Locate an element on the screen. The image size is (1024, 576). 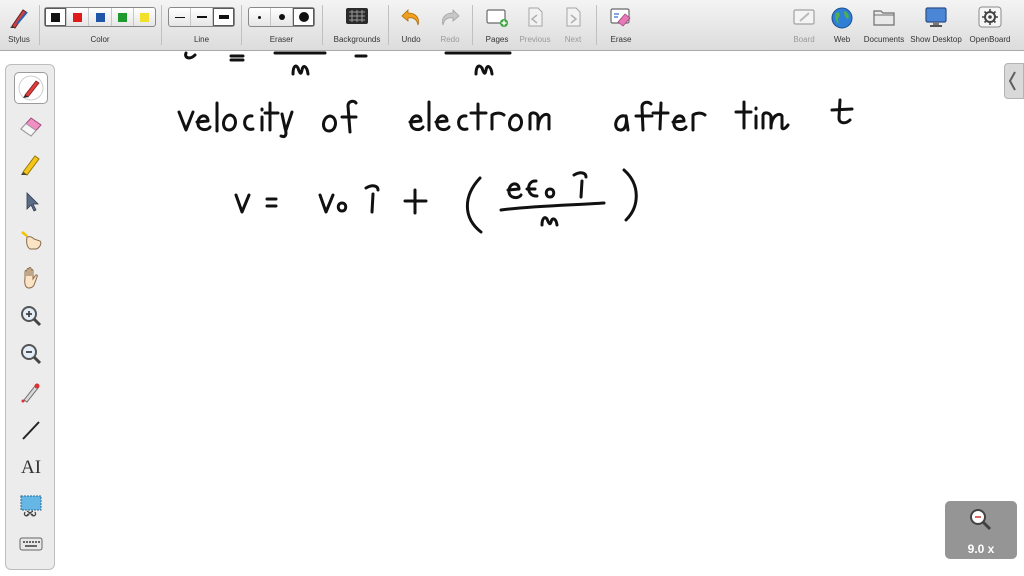
next-page-button: Next is located at coordinates (573, 25).